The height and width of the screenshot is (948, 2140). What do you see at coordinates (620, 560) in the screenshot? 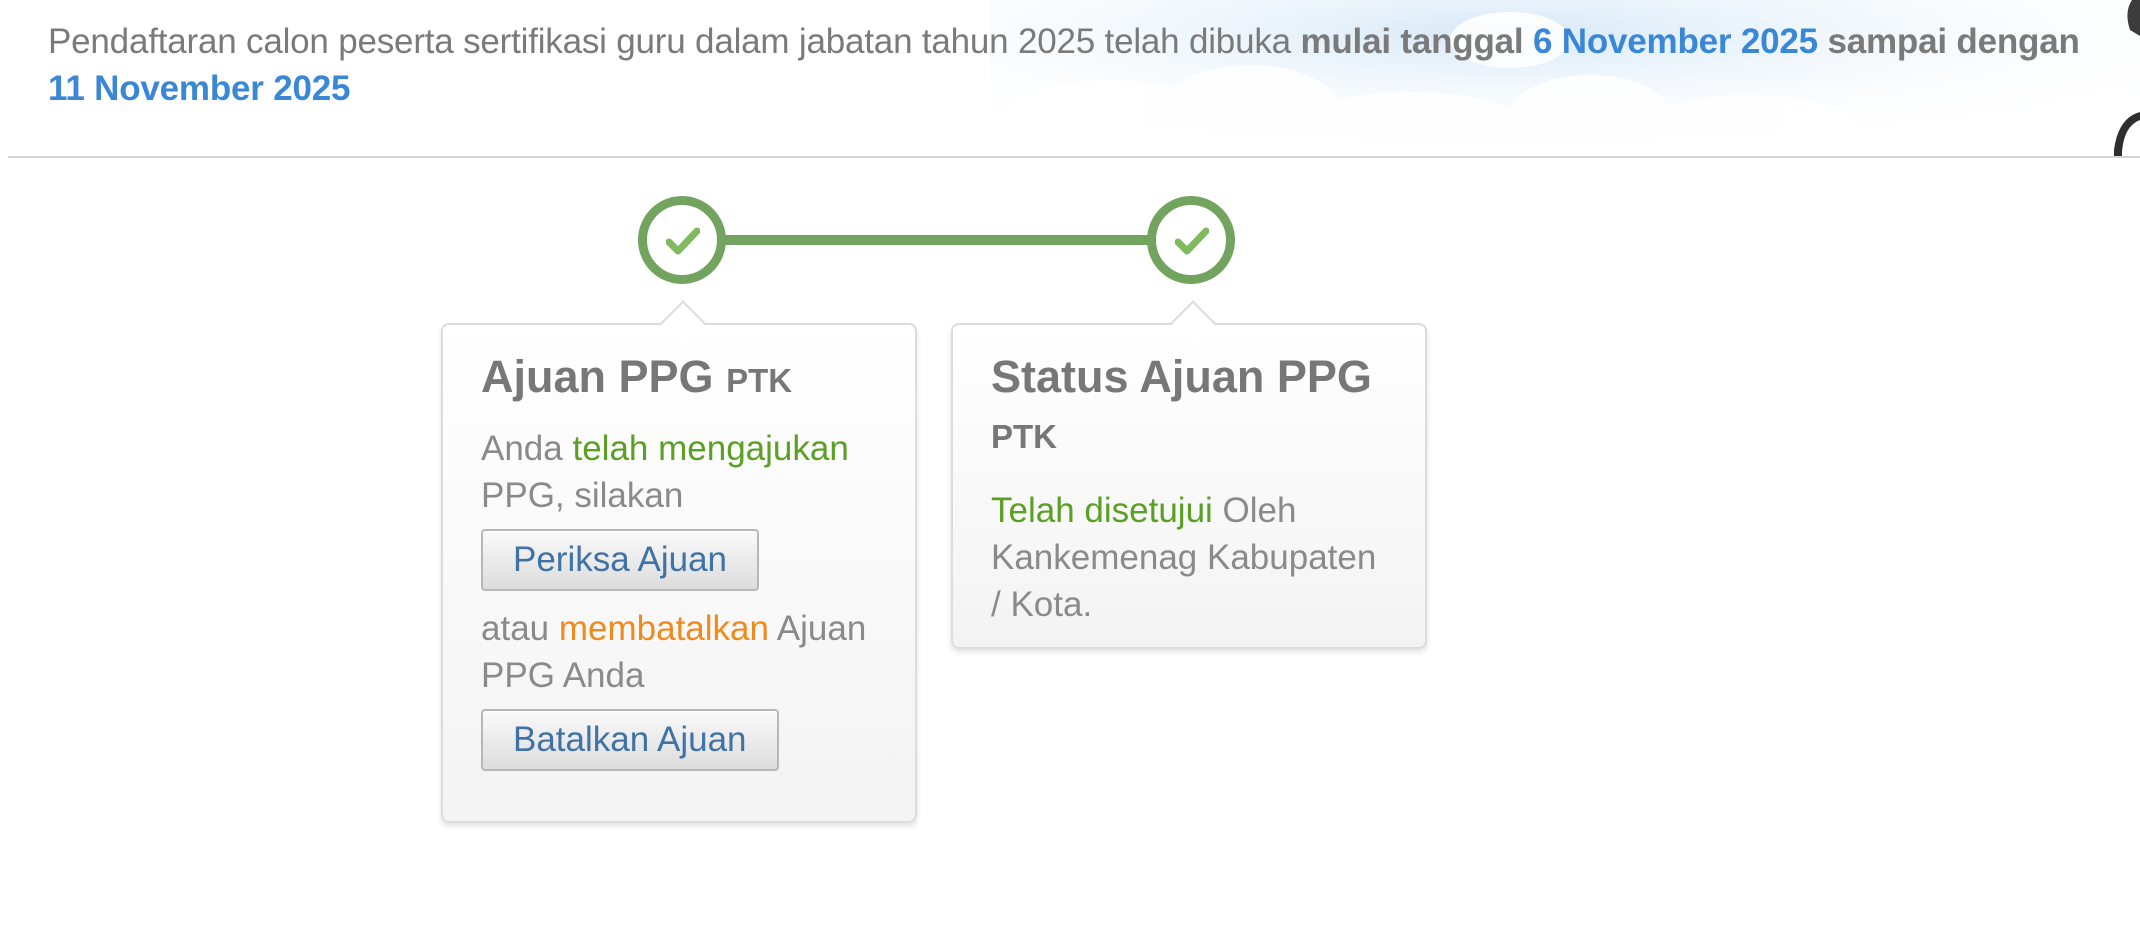
I see `periksa-ajuan-button: Periksa Ajuan` at bounding box center [620, 560].